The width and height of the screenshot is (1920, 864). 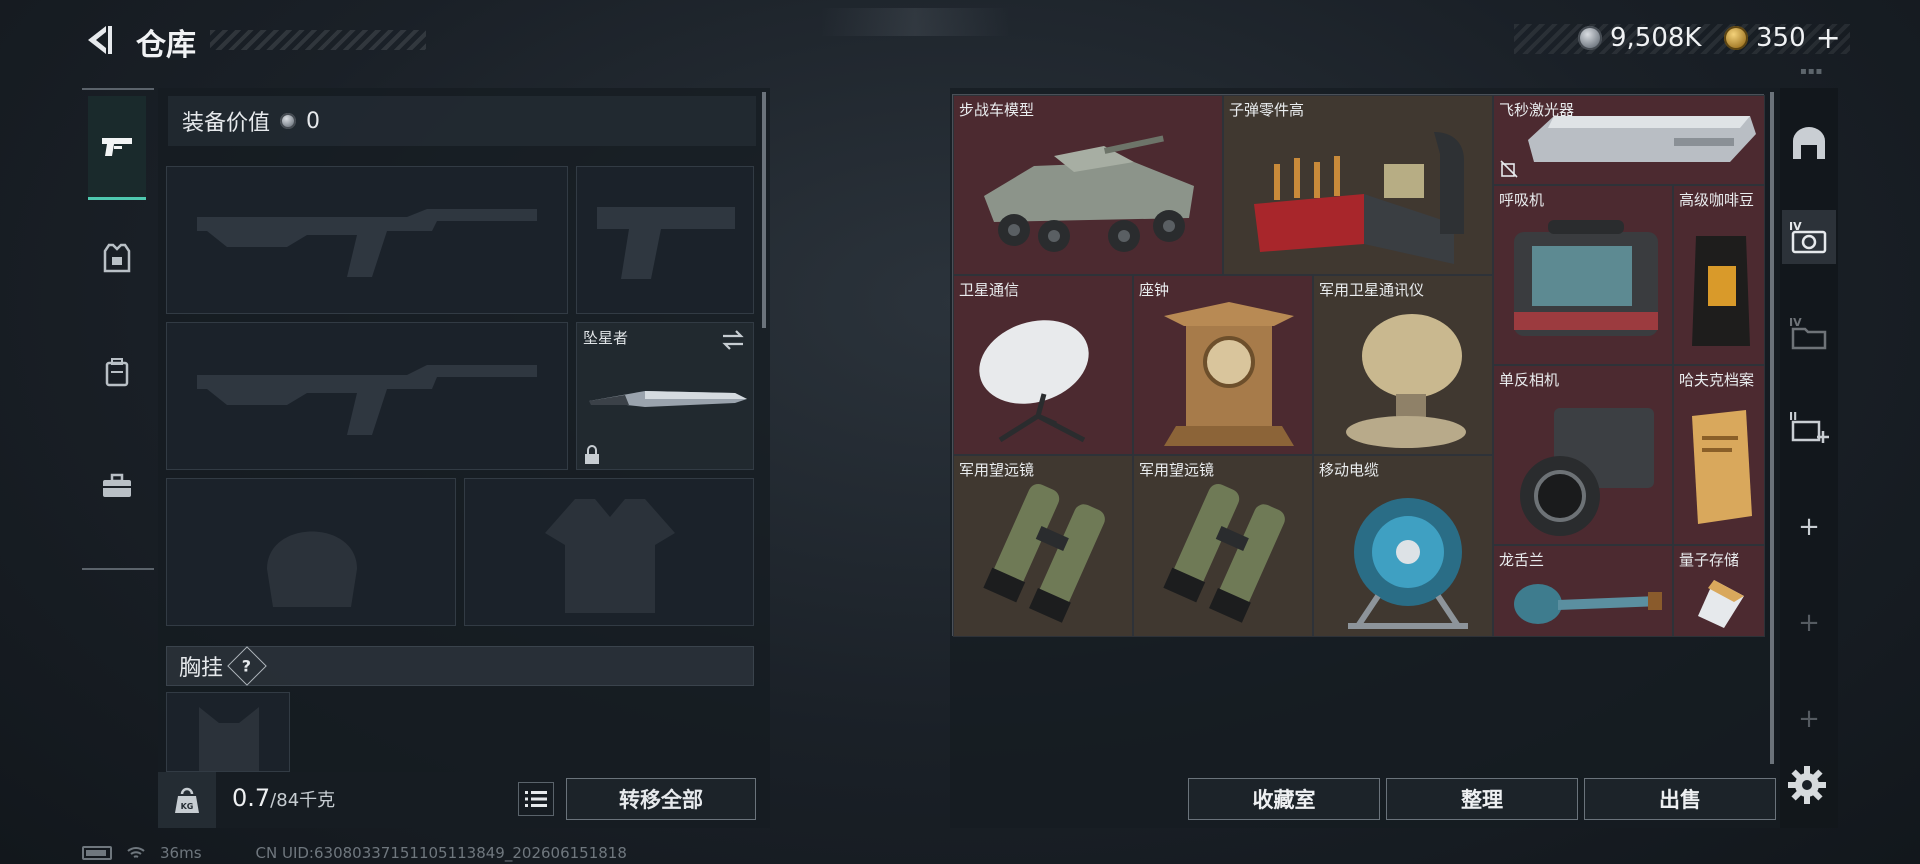 I want to click on memory-chip-icon, so click(x=1721, y=604).